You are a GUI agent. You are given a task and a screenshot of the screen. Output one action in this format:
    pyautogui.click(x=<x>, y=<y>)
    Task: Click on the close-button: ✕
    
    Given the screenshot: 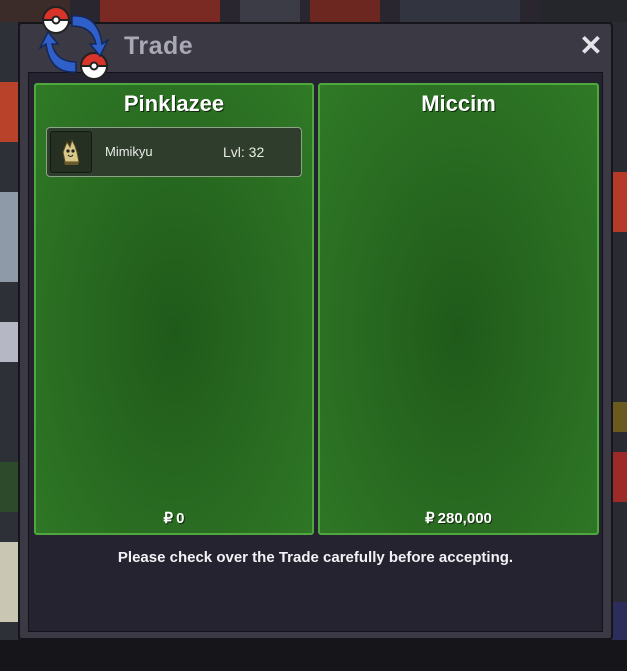 What is the action you would take?
    pyautogui.click(x=591, y=46)
    